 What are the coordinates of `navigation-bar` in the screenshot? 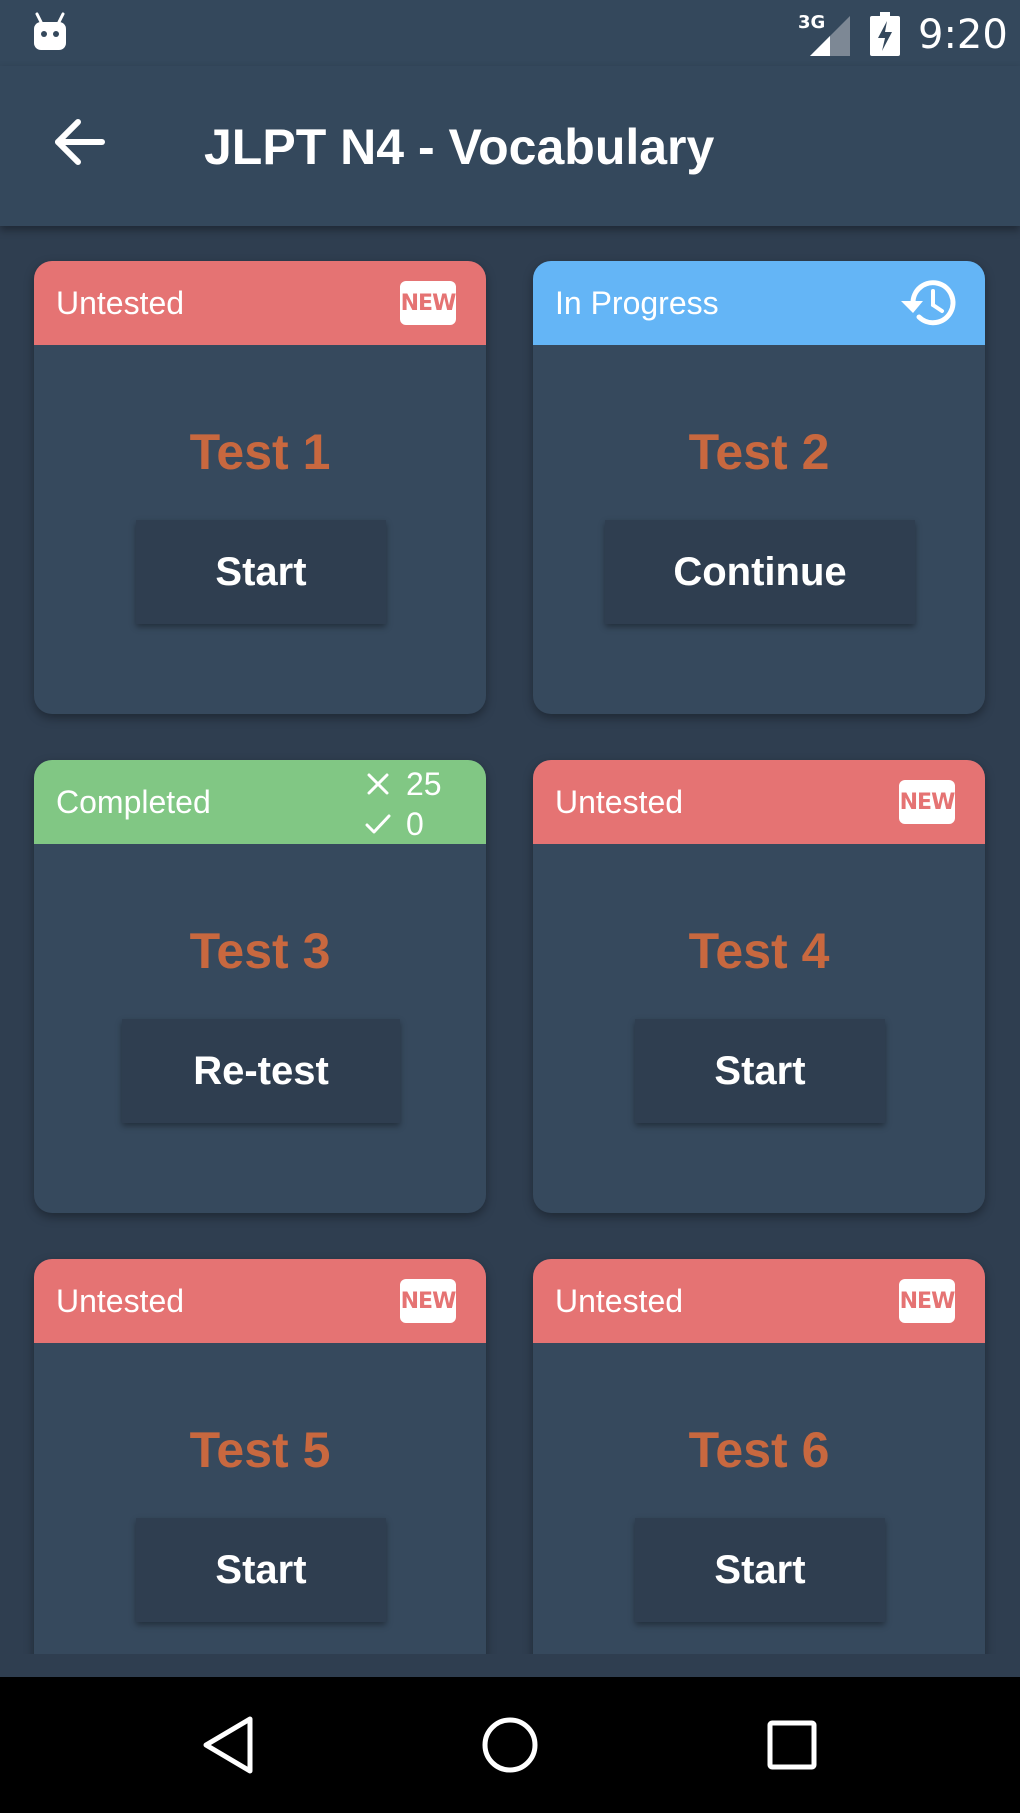 It's located at (510, 1745).